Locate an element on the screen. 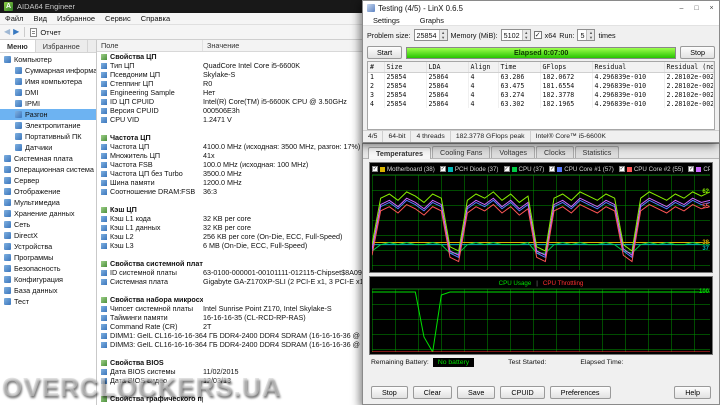 The image size is (720, 405). minimize-button: – is located at coordinates (681, 8).